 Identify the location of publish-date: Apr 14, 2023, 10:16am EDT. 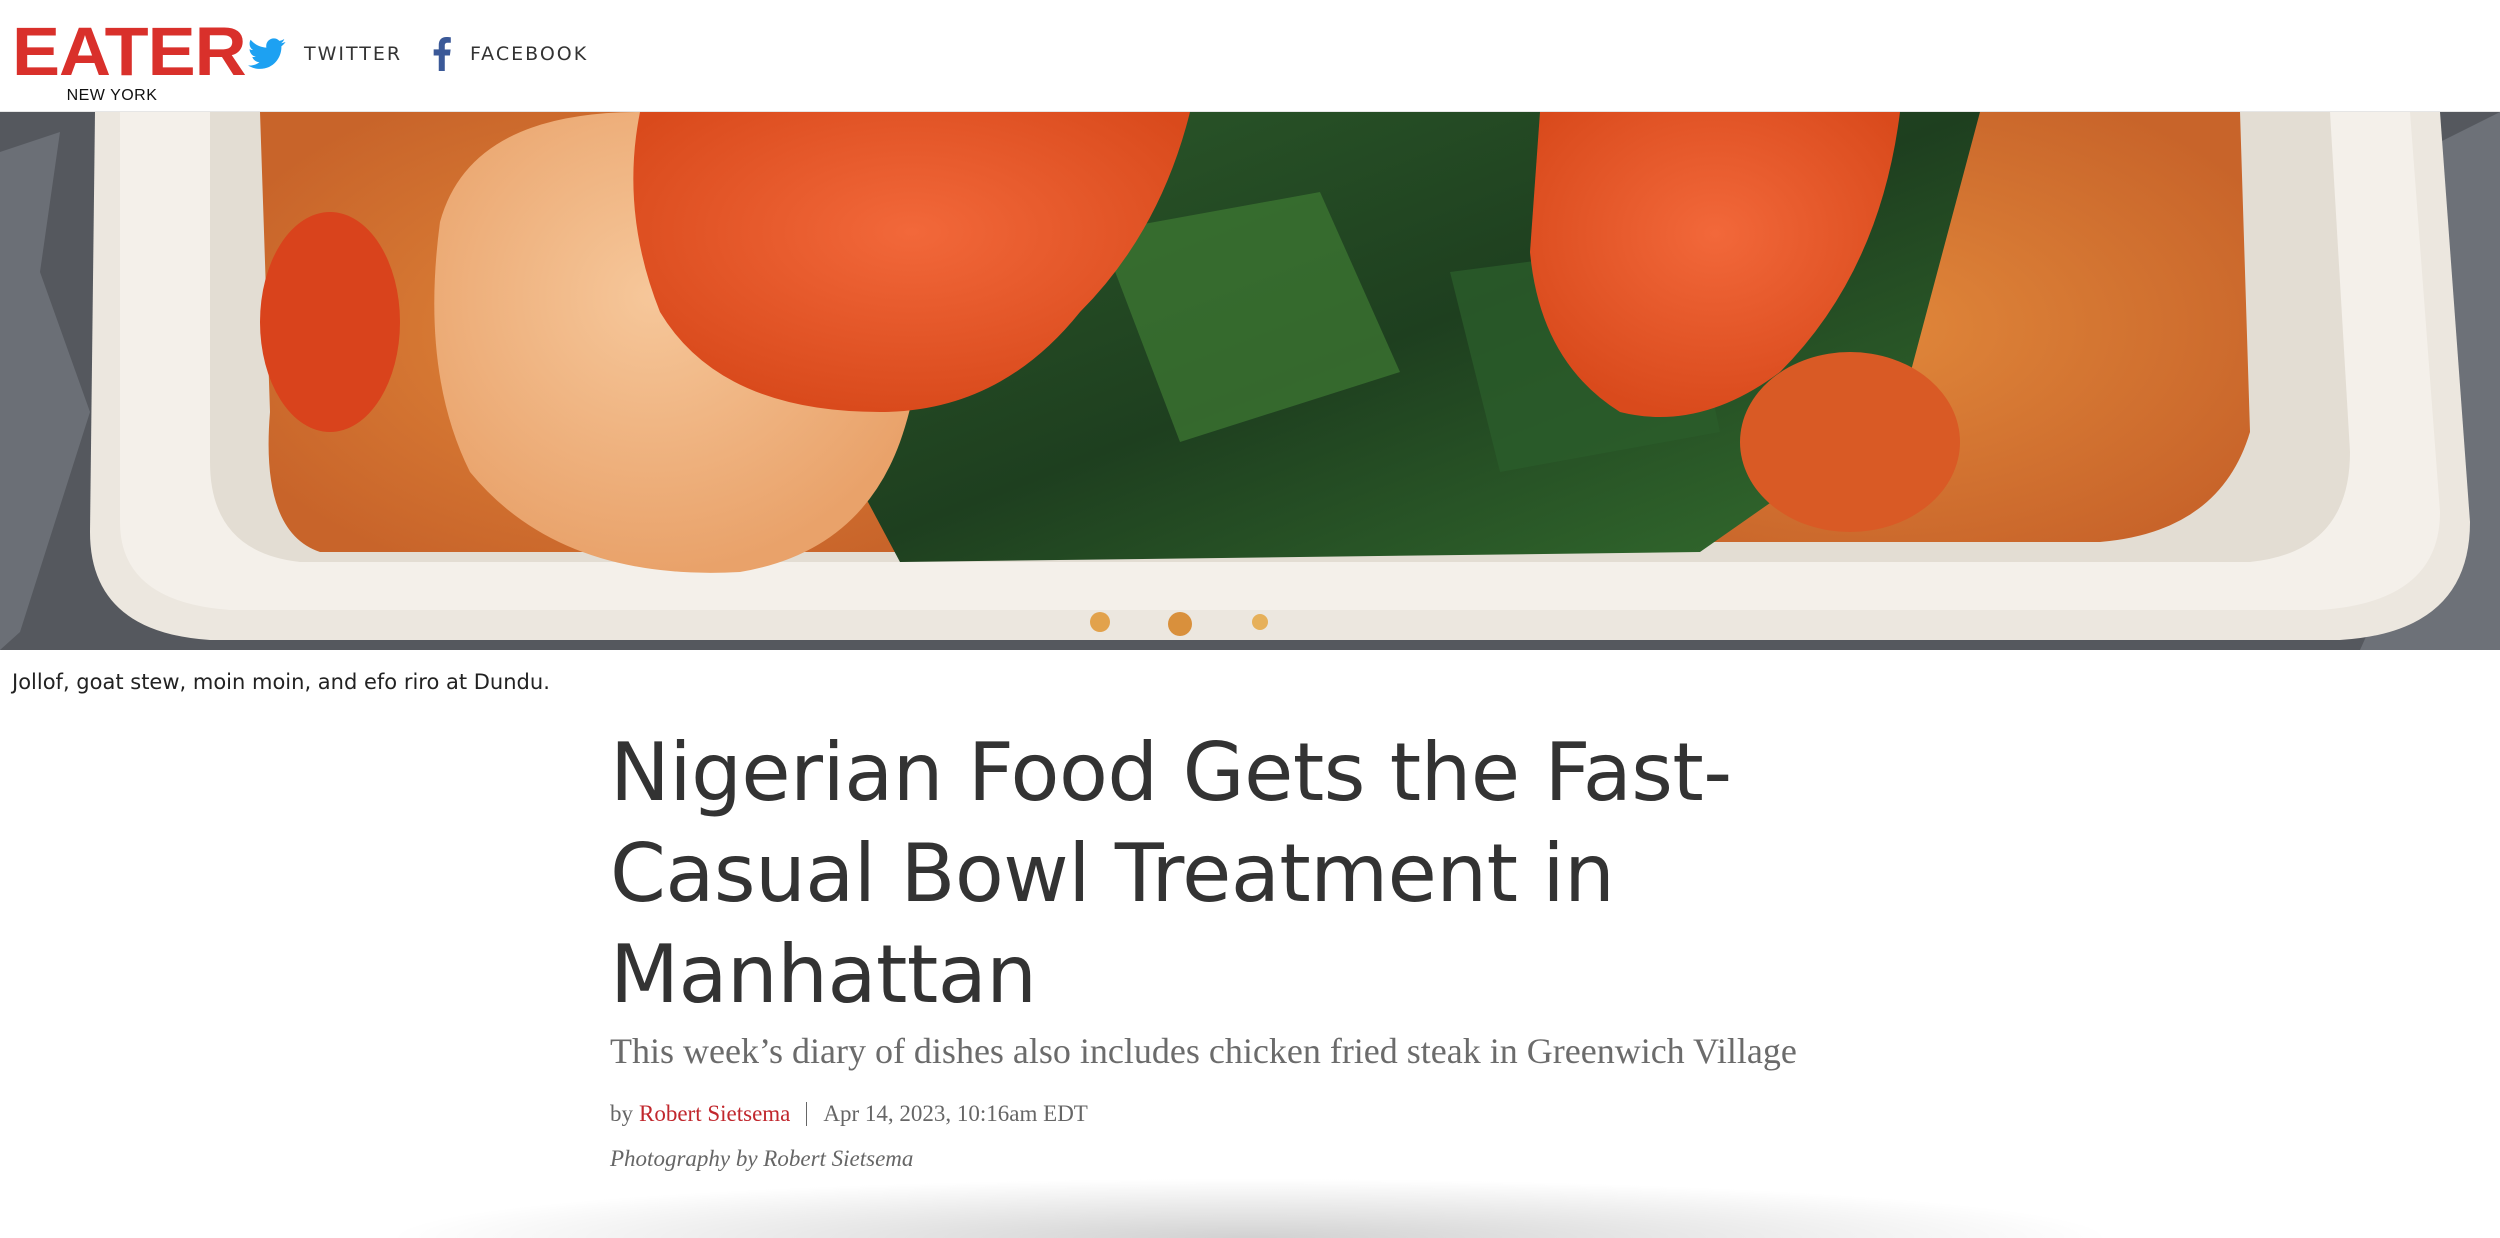
(955, 1113).